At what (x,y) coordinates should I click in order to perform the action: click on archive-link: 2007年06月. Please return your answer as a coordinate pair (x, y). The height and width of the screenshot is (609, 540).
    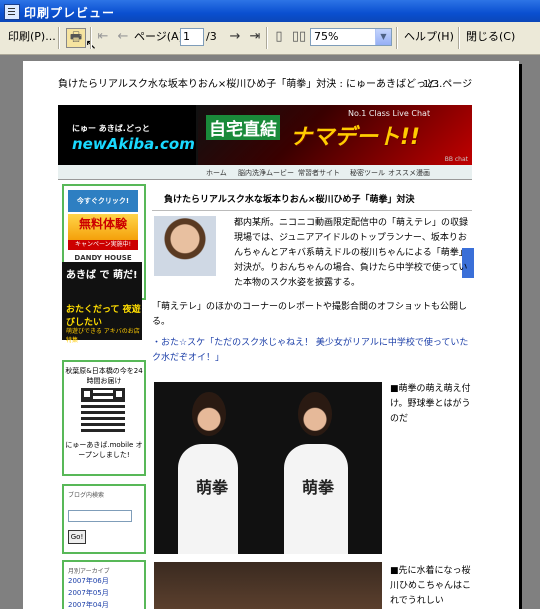
    Looking at the image, I should click on (106, 581).